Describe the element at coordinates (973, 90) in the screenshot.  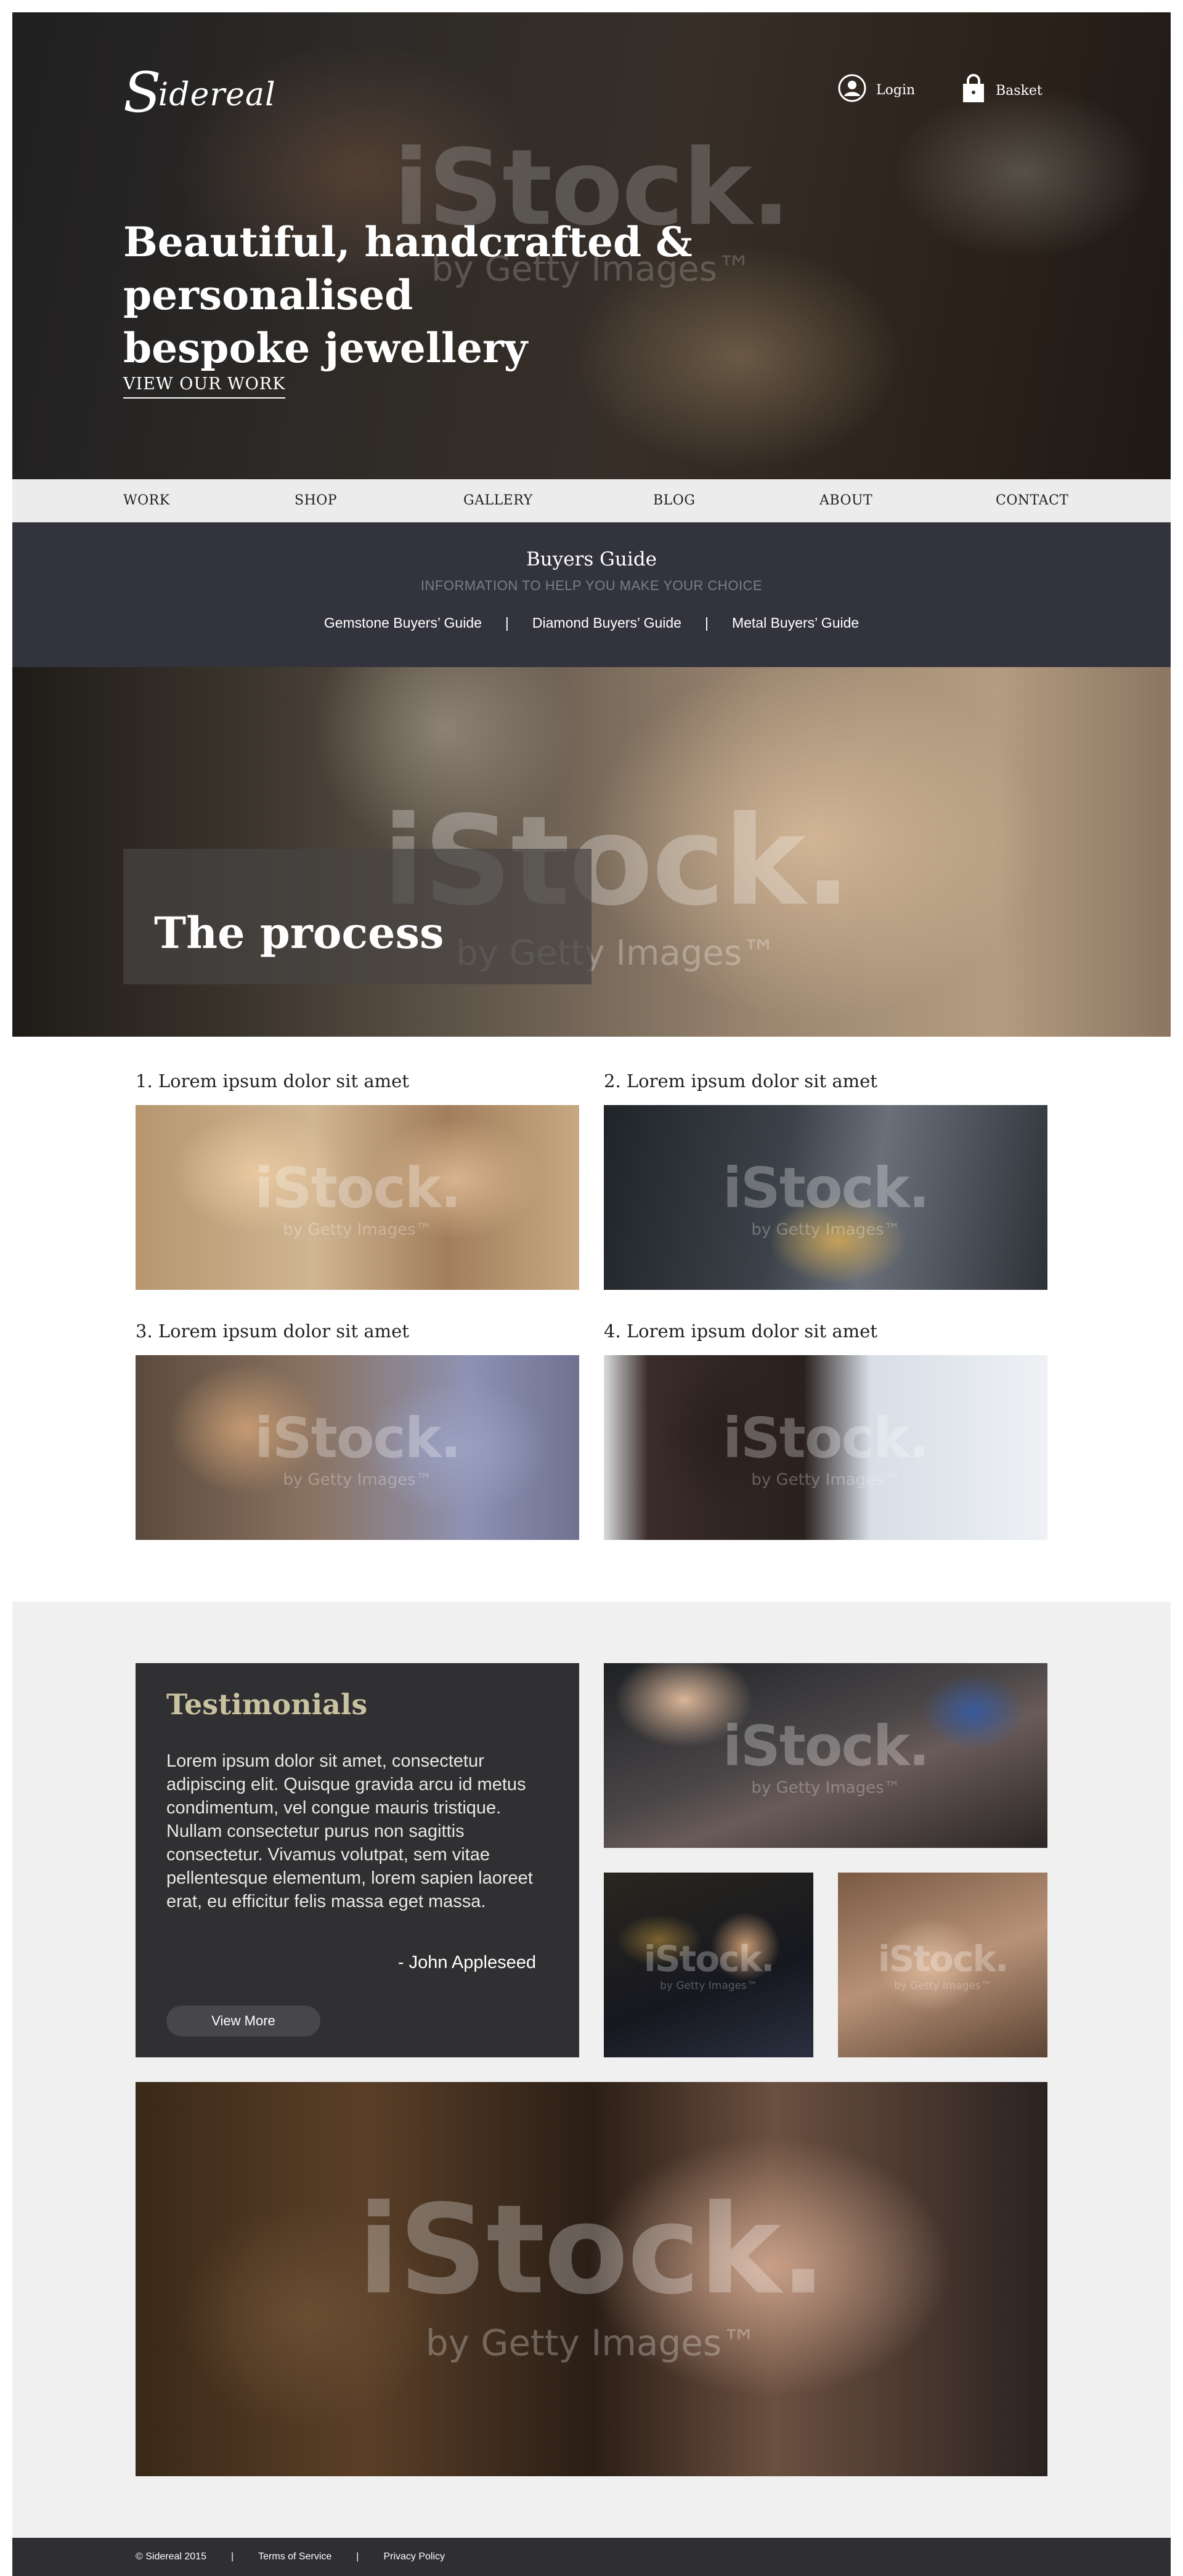
I see `shopping-bag-icon` at that location.